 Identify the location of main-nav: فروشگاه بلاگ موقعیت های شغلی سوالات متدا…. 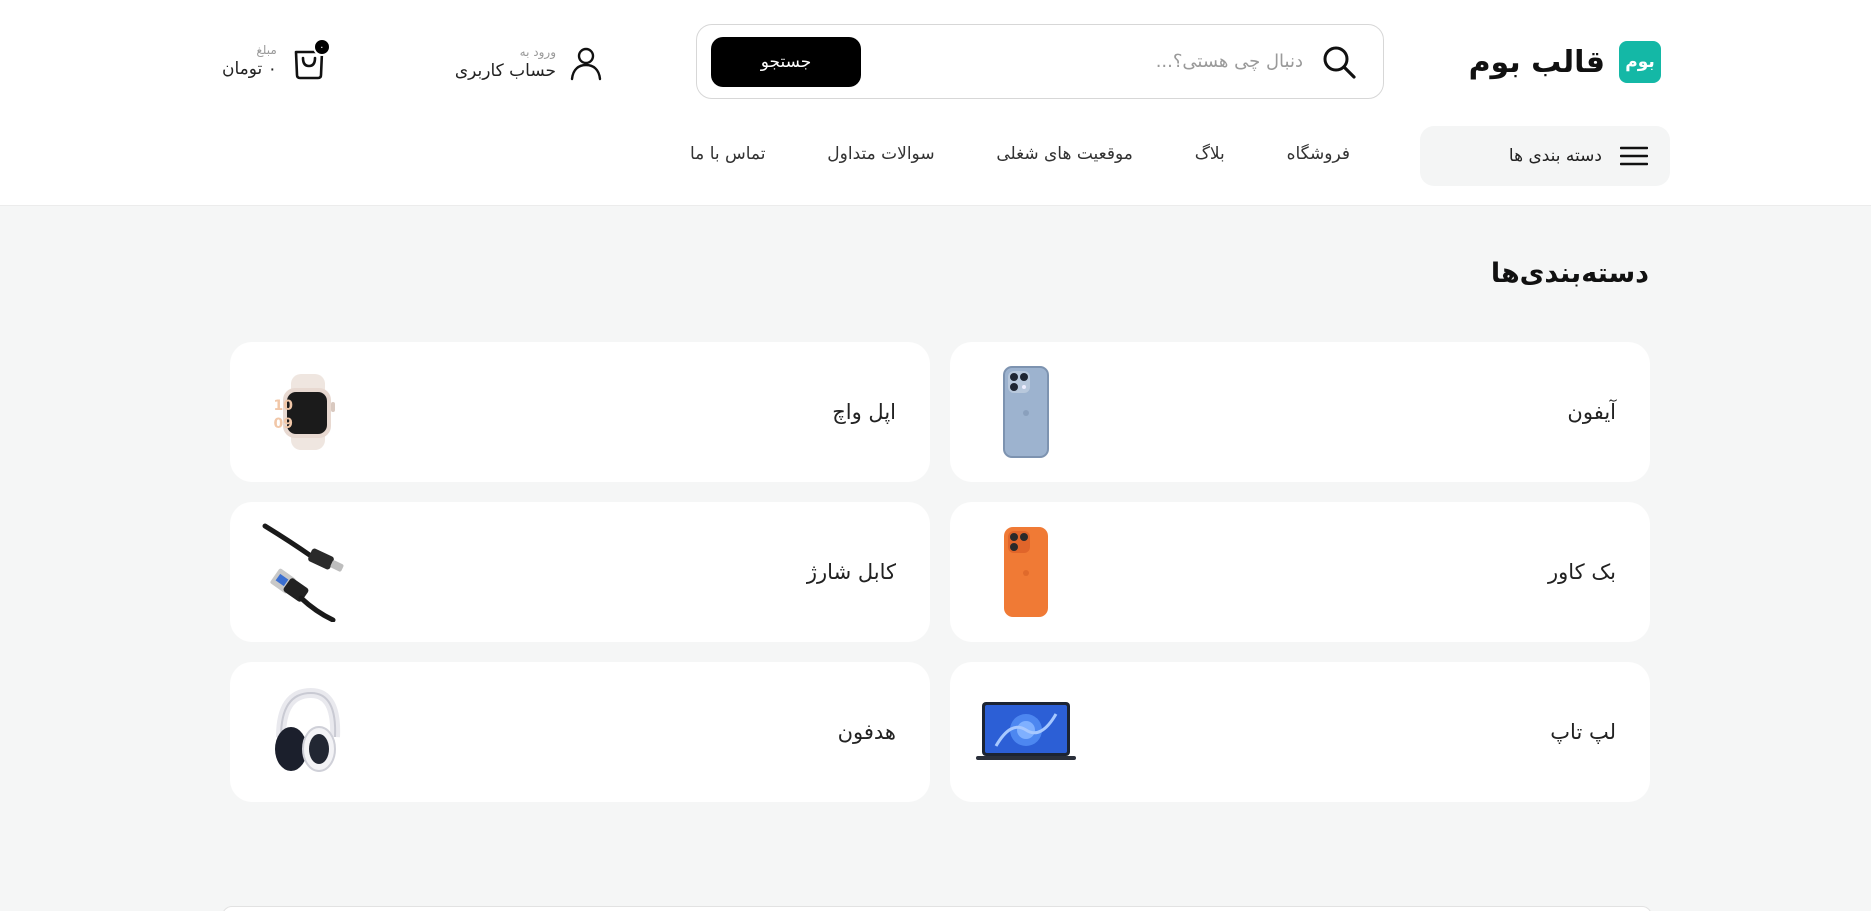
(1020, 154).